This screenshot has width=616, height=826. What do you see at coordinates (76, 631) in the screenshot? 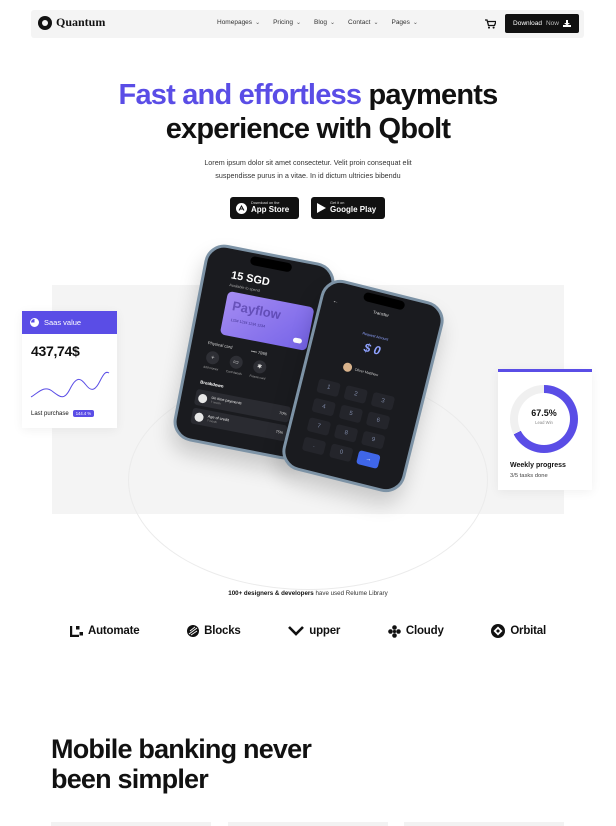
I see `automate-icon` at bounding box center [76, 631].